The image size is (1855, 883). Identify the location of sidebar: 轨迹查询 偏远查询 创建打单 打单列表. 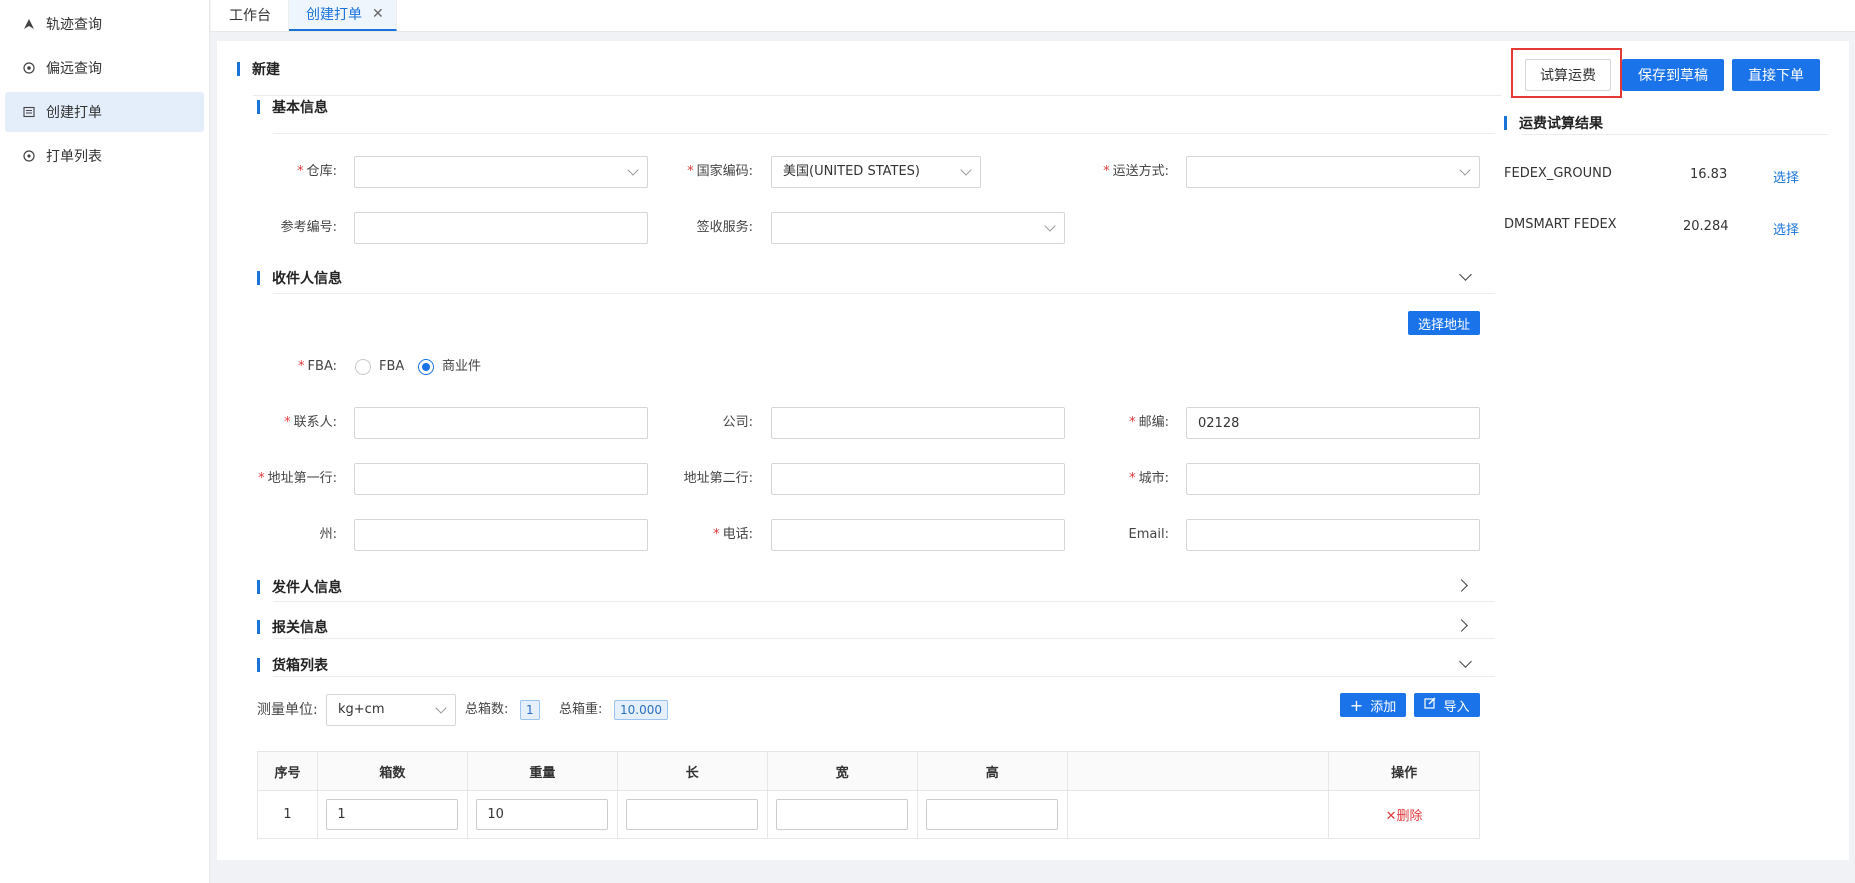
(105, 441).